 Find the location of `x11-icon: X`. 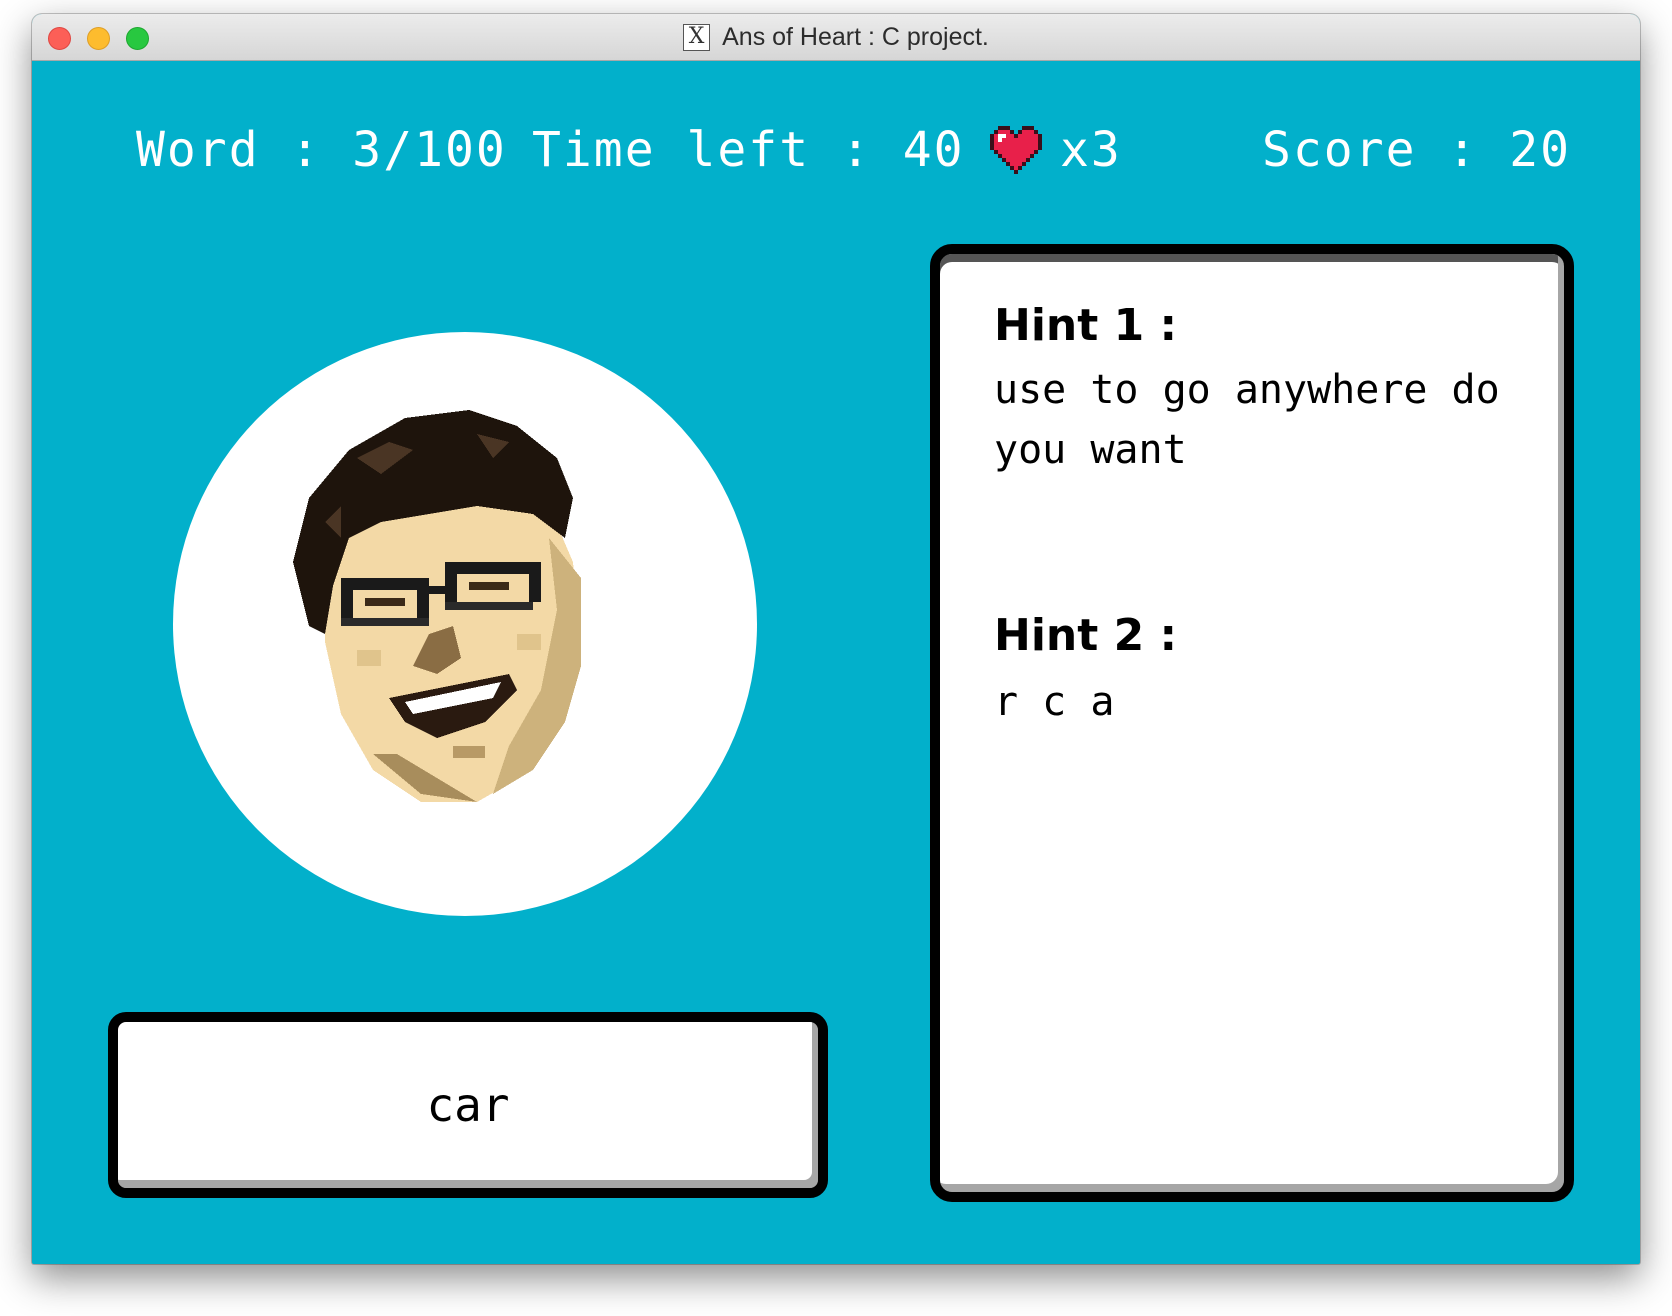

x11-icon: X is located at coordinates (697, 37).